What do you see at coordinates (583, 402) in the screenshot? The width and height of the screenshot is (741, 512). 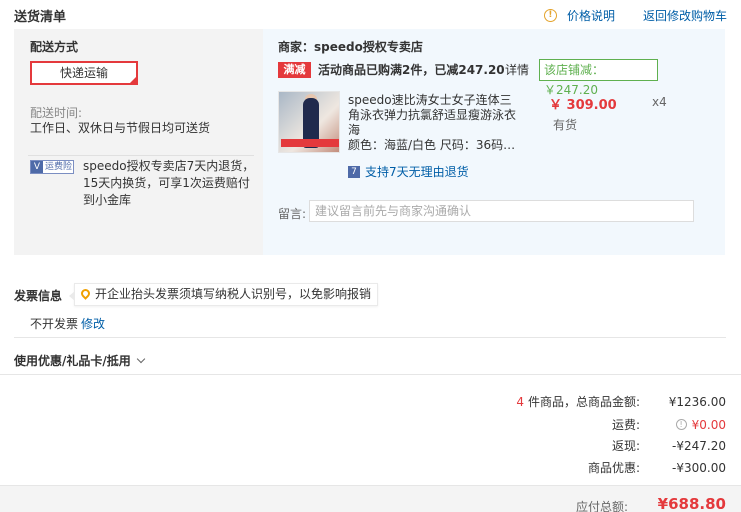 I see `item-total-label: 件商品，总商品金额:` at bounding box center [583, 402].